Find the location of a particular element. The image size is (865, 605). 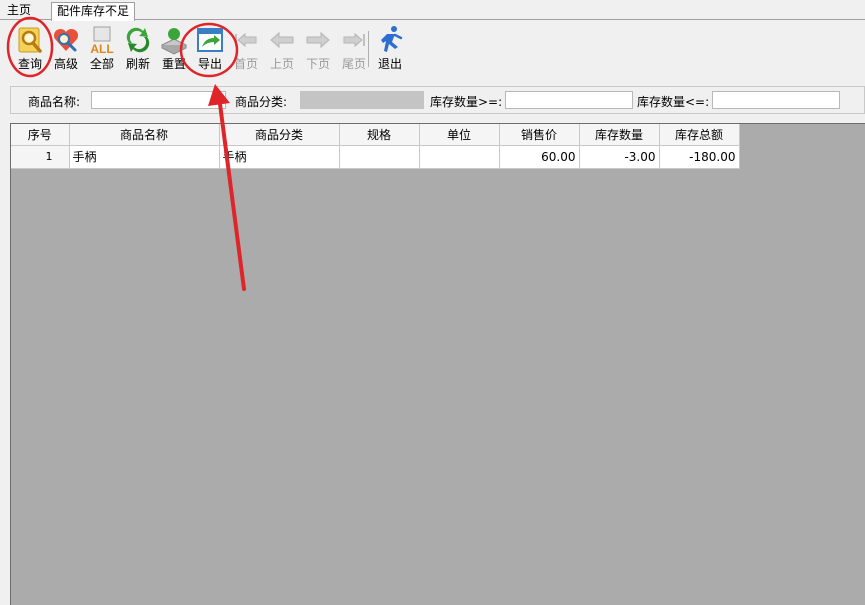

advanced-search-icon is located at coordinates (66, 40).